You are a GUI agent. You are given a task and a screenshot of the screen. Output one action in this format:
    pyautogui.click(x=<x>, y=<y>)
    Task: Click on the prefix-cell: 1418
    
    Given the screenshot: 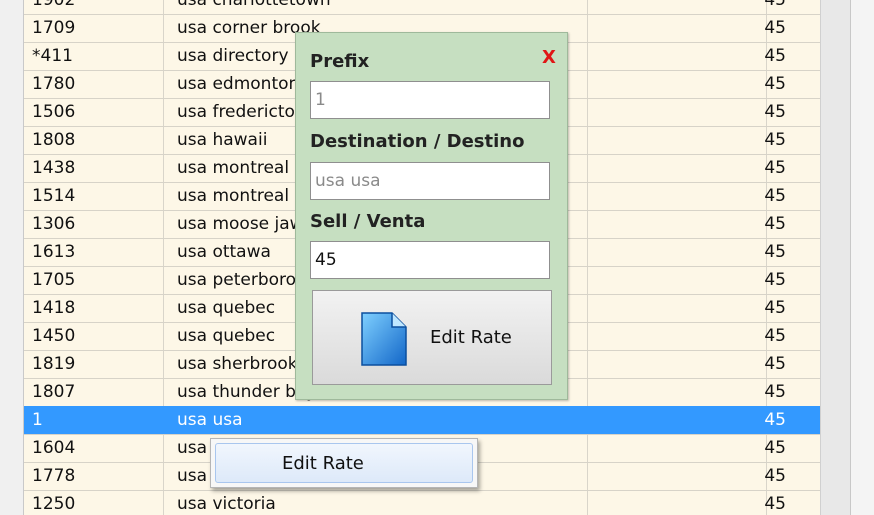 What is the action you would take?
    pyautogui.click(x=54, y=308)
    